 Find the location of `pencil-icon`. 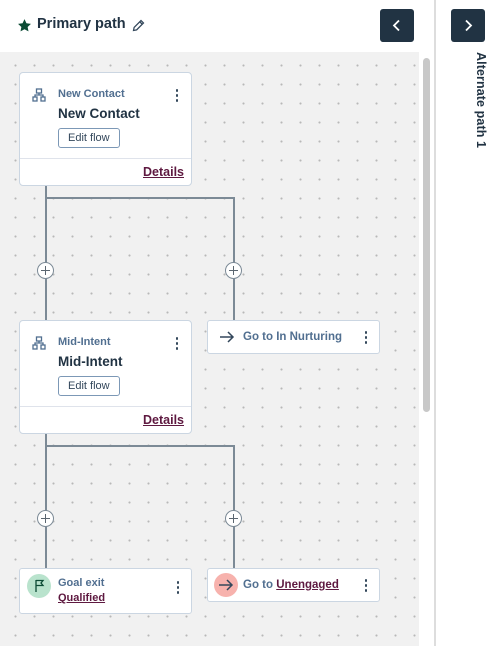

pencil-icon is located at coordinates (138, 25).